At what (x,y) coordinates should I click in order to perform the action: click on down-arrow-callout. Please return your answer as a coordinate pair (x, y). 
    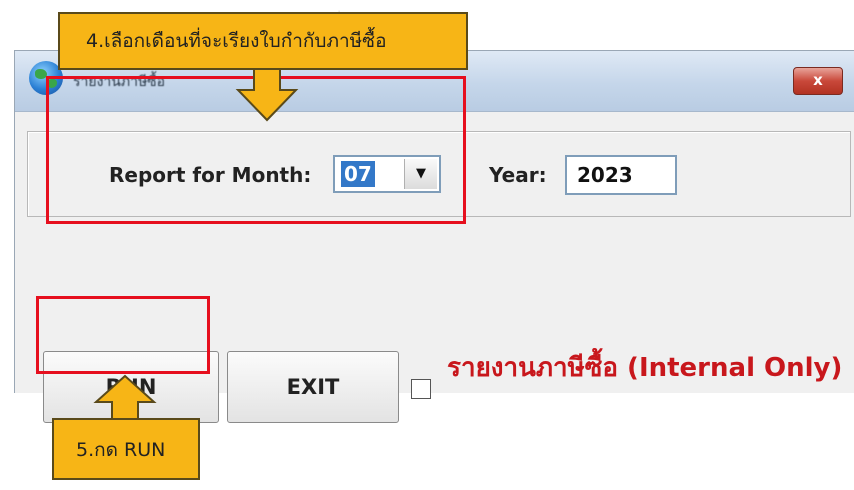
    Looking at the image, I should click on (267, 95).